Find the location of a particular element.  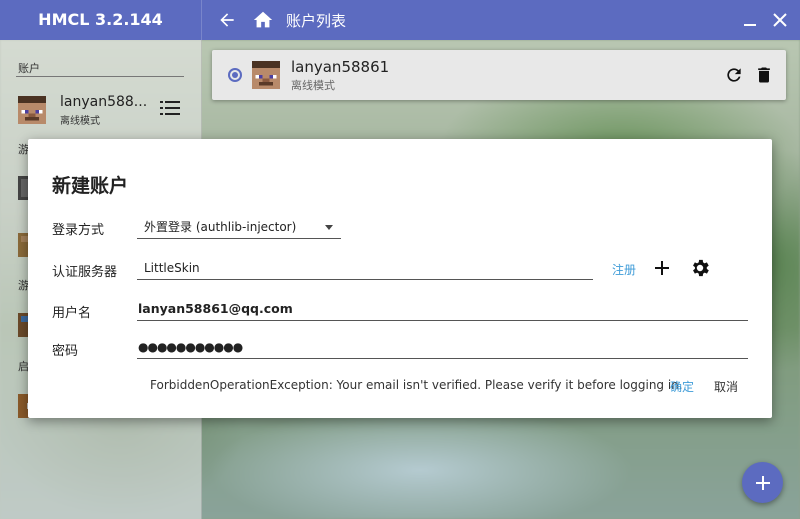

title-bar: HMCL 3.2.144 账户列表 is located at coordinates (400, 20).